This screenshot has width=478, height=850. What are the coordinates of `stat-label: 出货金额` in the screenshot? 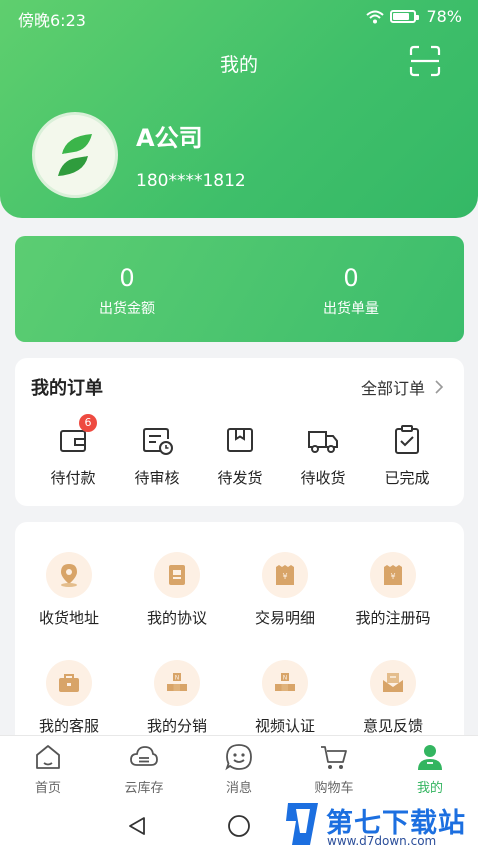 It's located at (127, 309).